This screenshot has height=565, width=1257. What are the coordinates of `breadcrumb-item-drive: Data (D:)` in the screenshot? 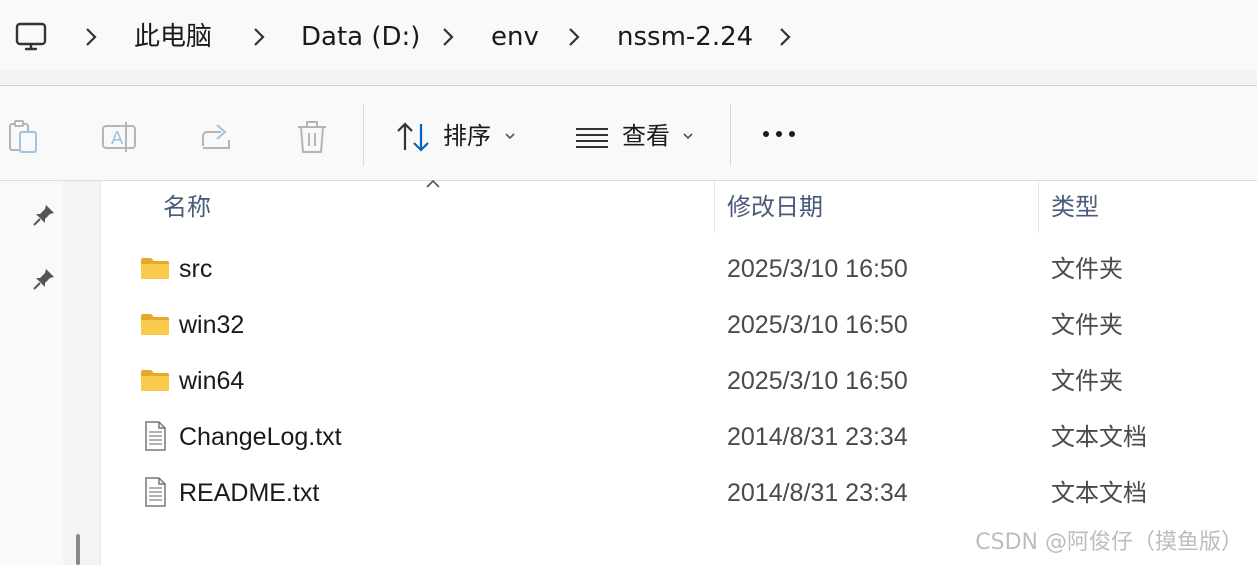 It's located at (360, 37).